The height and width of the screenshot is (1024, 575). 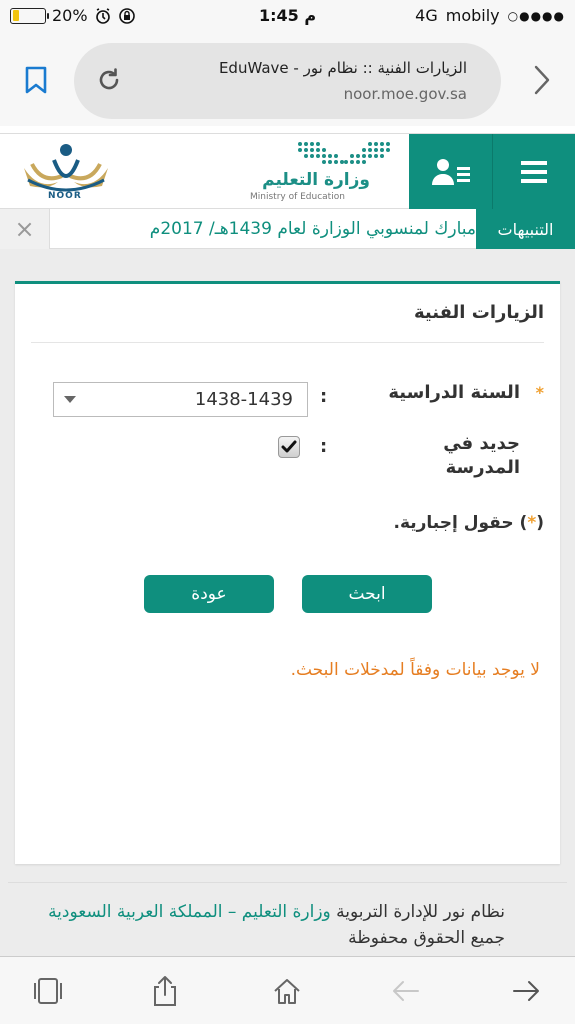 I want to click on address-divider, so click(x=287, y=130).